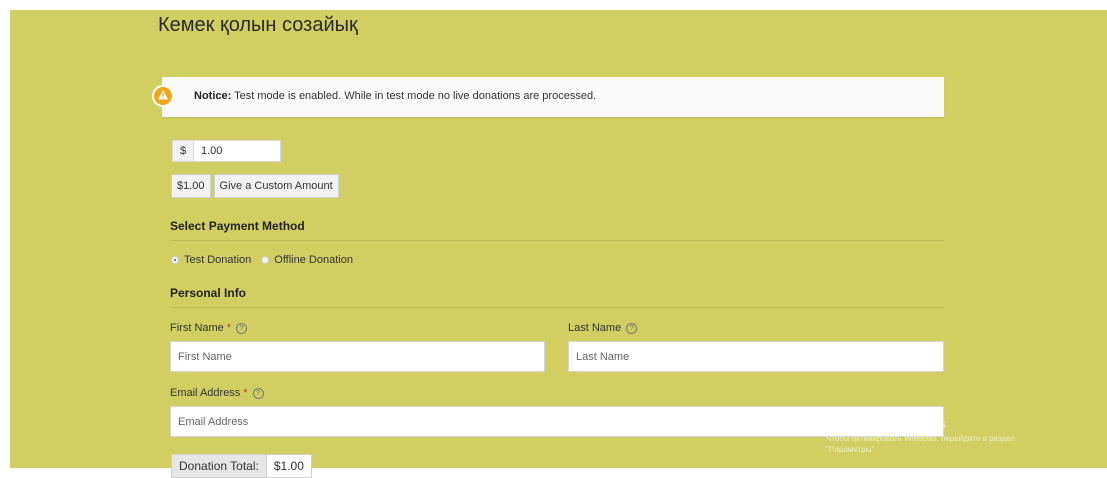  Describe the element at coordinates (756, 356) in the screenshot. I see `last-name-field` at that location.